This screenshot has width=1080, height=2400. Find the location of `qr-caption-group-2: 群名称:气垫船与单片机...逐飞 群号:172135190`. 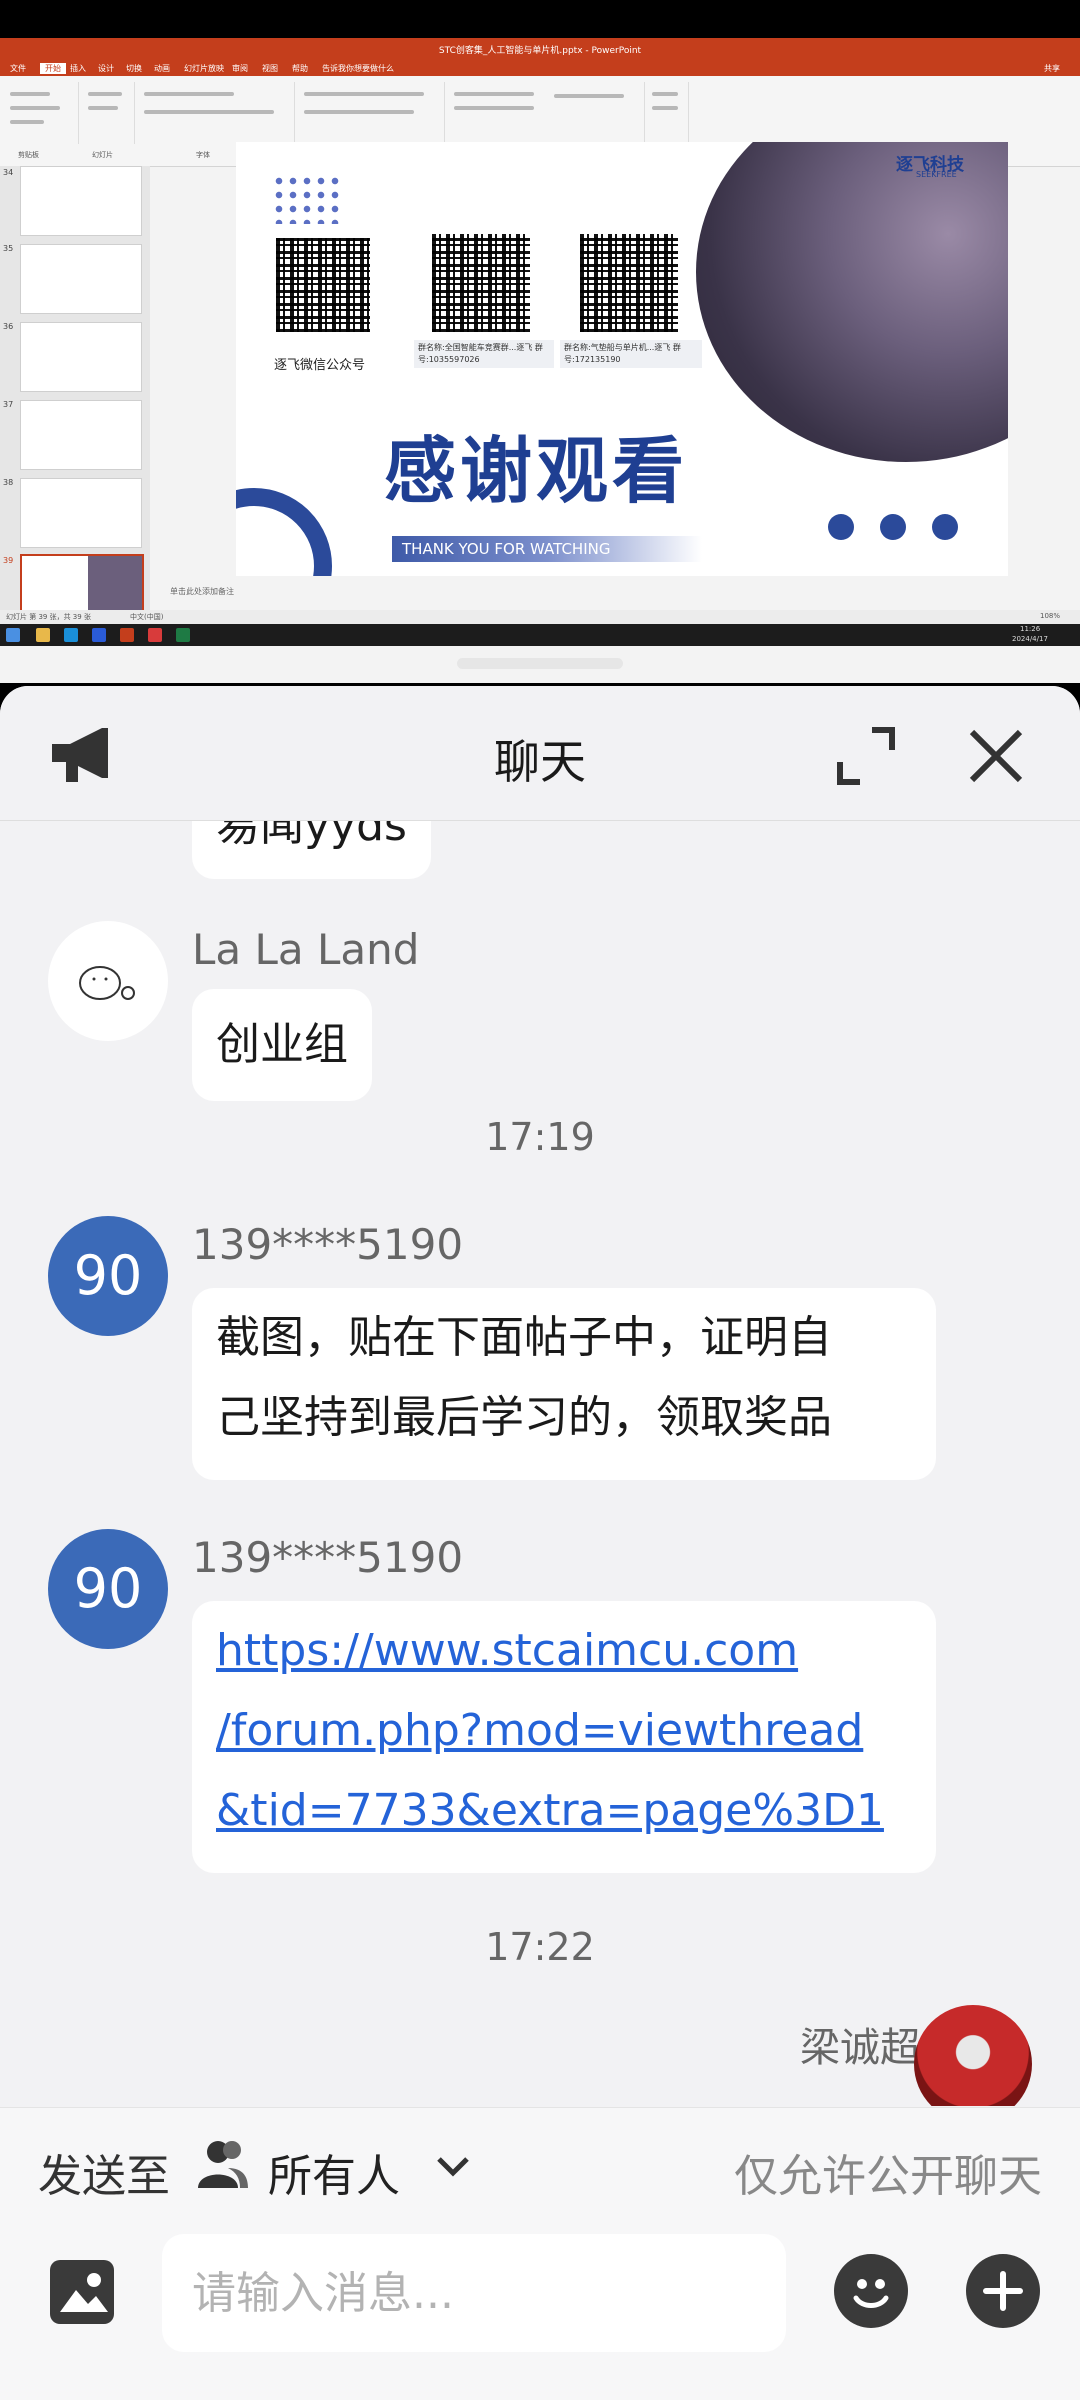

qr-caption-group-2: 群名称:气垫船与单片机...逐飞 群号:172135190 is located at coordinates (631, 354).